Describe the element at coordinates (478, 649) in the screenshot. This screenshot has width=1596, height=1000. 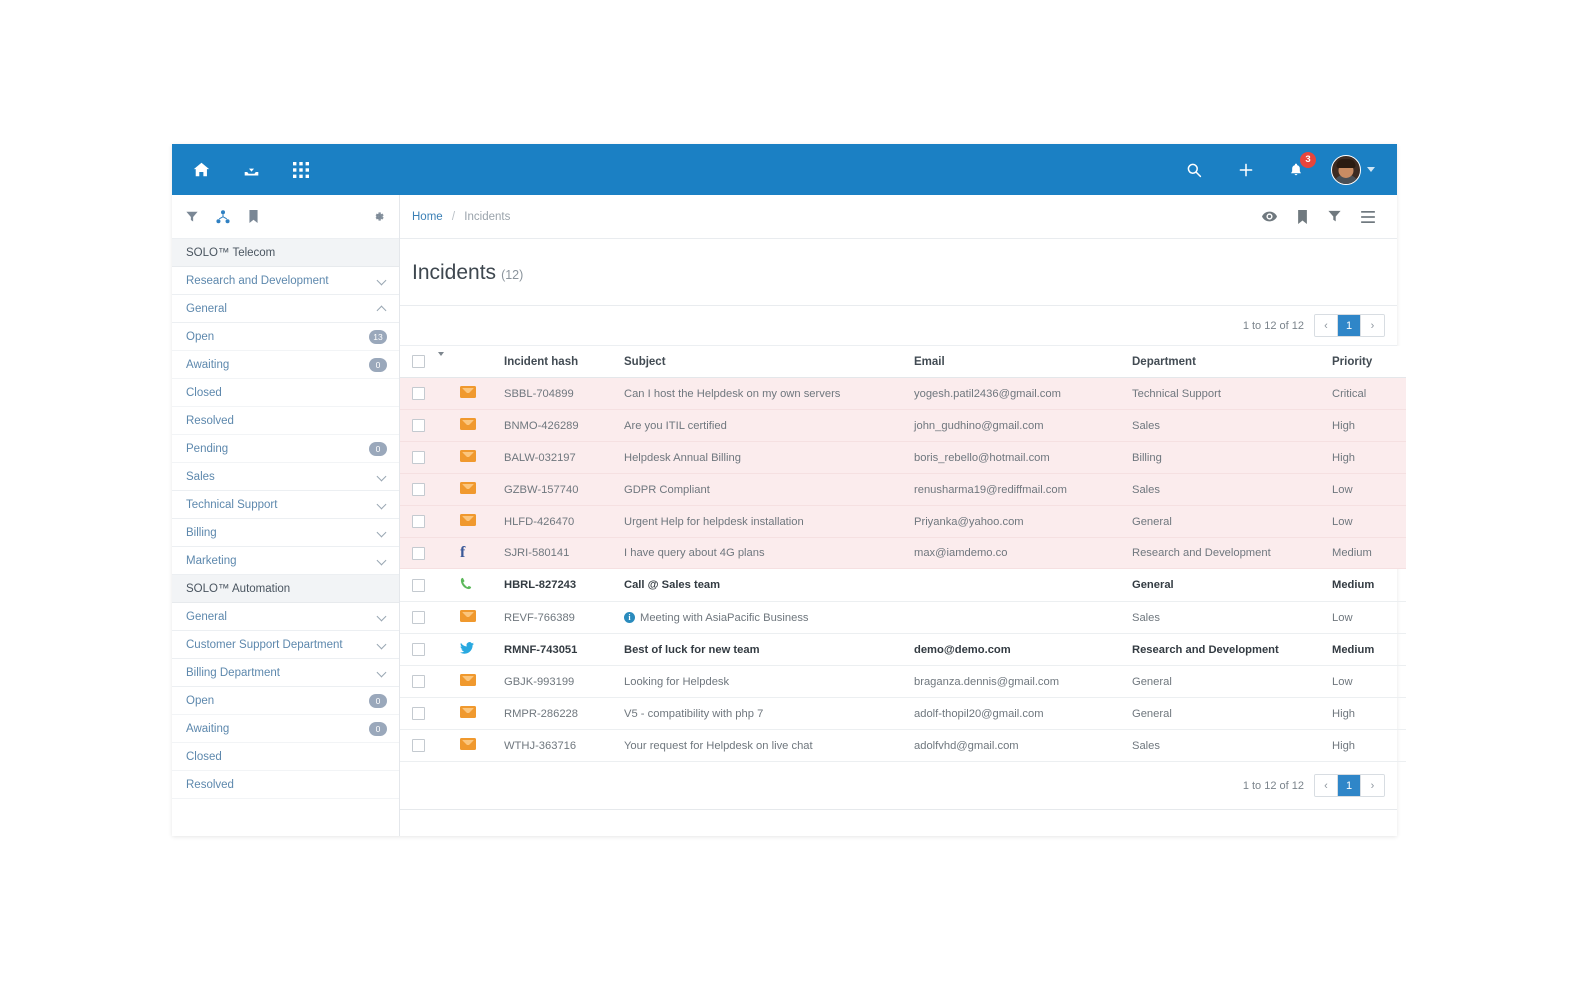
I see `row-channel-icon-cell` at that location.